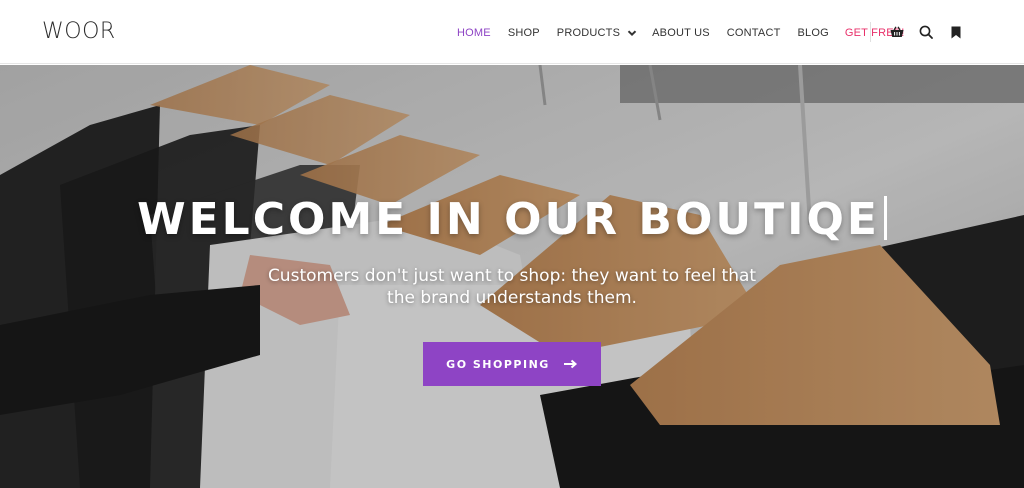 The height and width of the screenshot is (488, 1024). What do you see at coordinates (754, 33) in the screenshot?
I see `menu-item-contact: CONTACT` at bounding box center [754, 33].